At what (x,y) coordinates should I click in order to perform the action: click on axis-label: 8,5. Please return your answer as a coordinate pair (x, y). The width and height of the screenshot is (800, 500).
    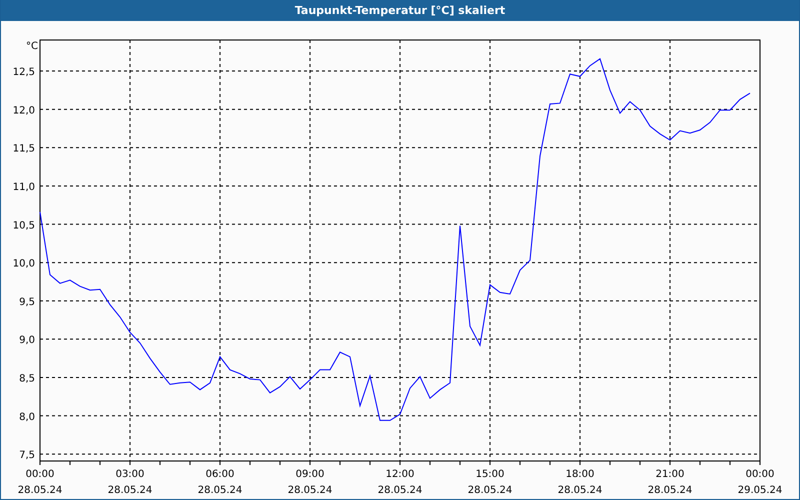
    Looking at the image, I should click on (27, 379).